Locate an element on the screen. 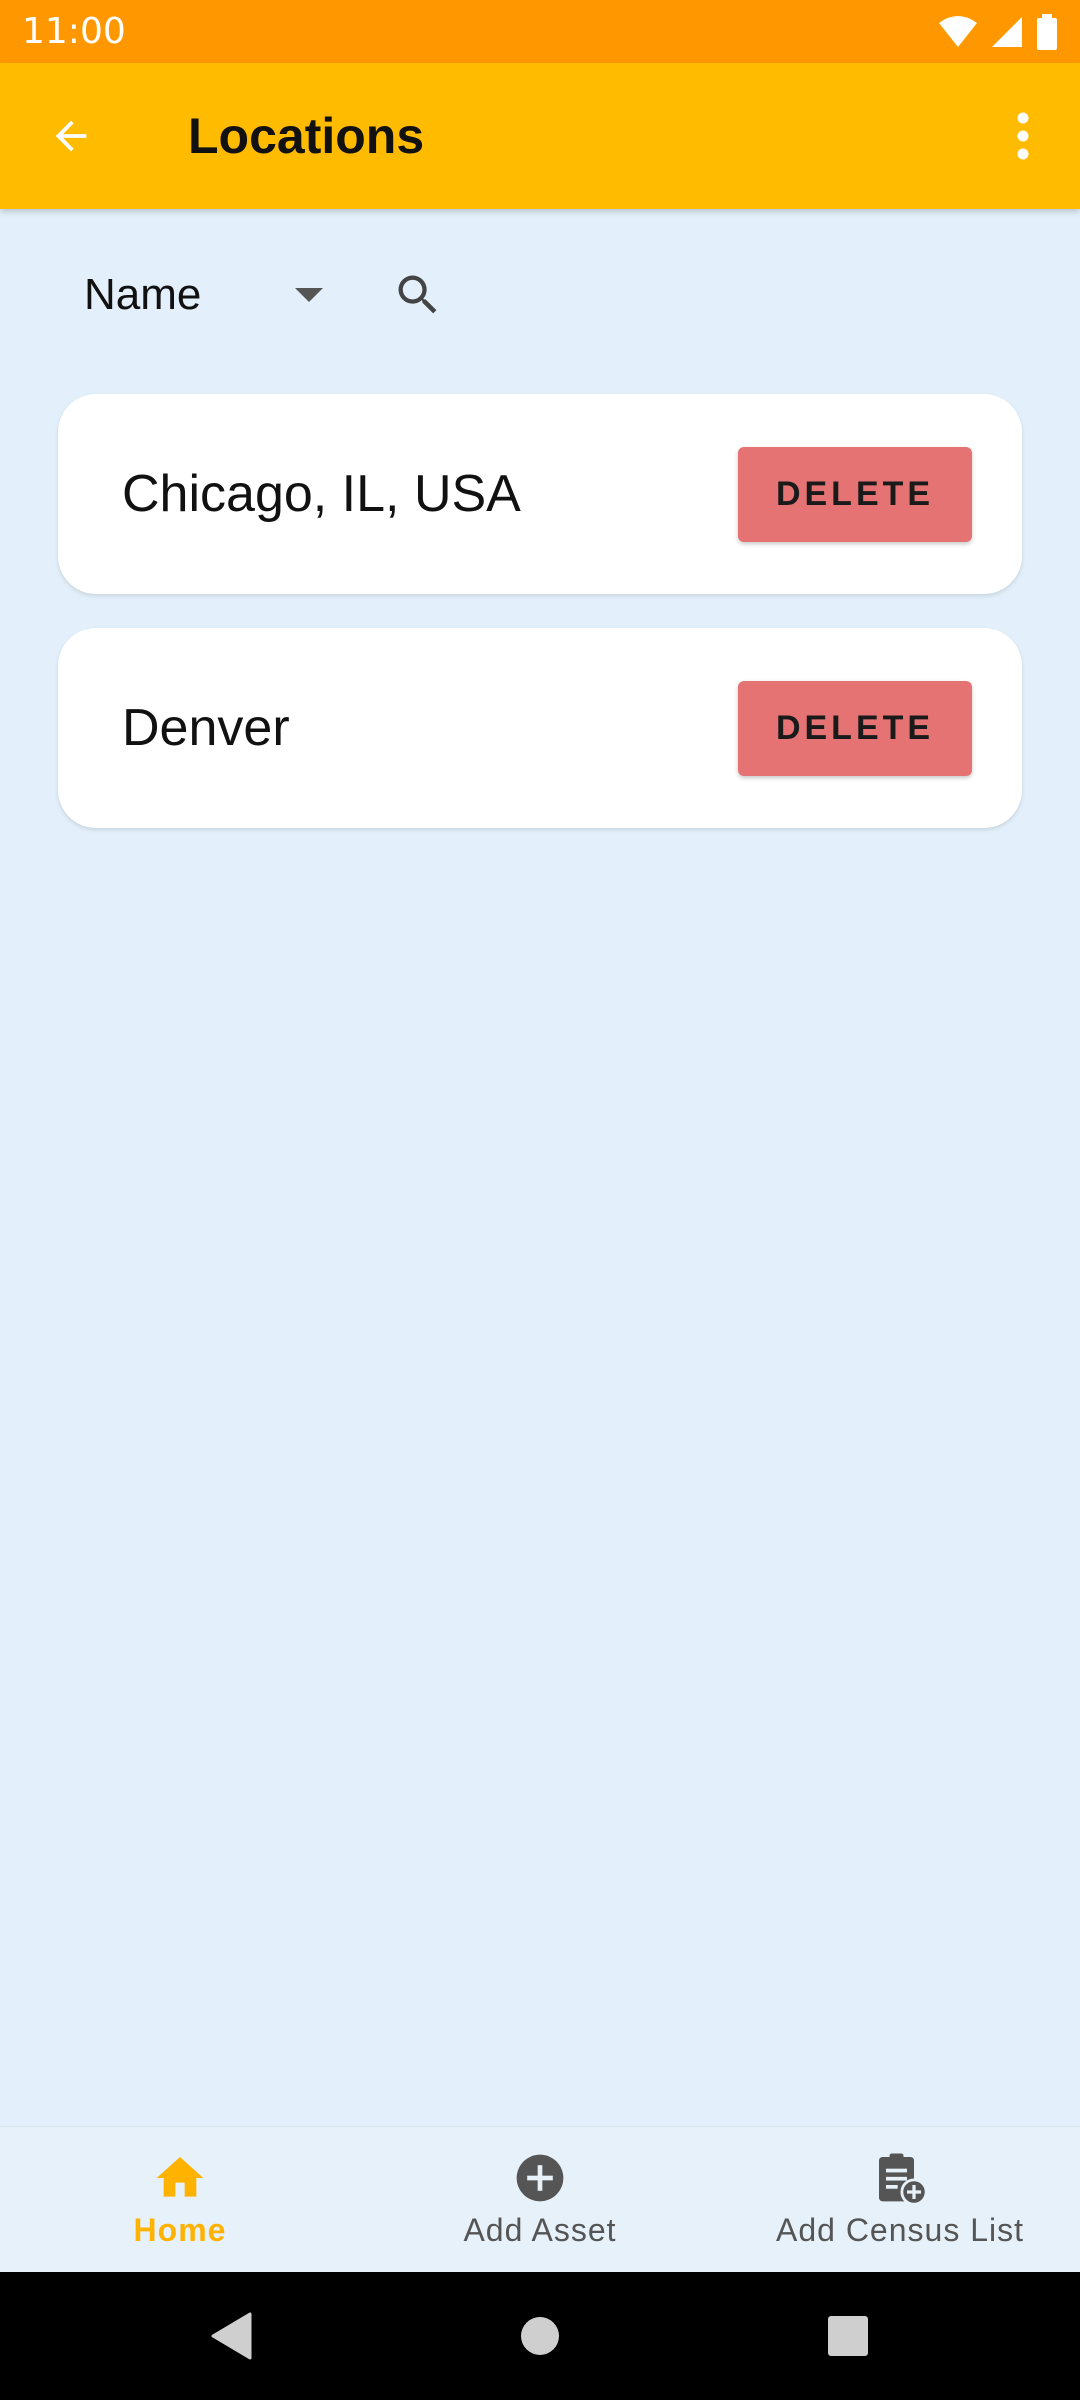  square-recents-icon is located at coordinates (848, 2336).